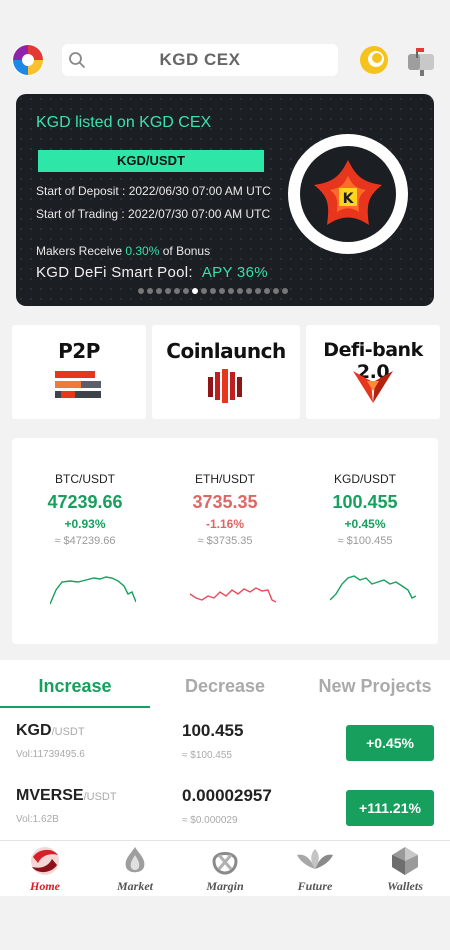  I want to click on home-icon, so click(45, 861).